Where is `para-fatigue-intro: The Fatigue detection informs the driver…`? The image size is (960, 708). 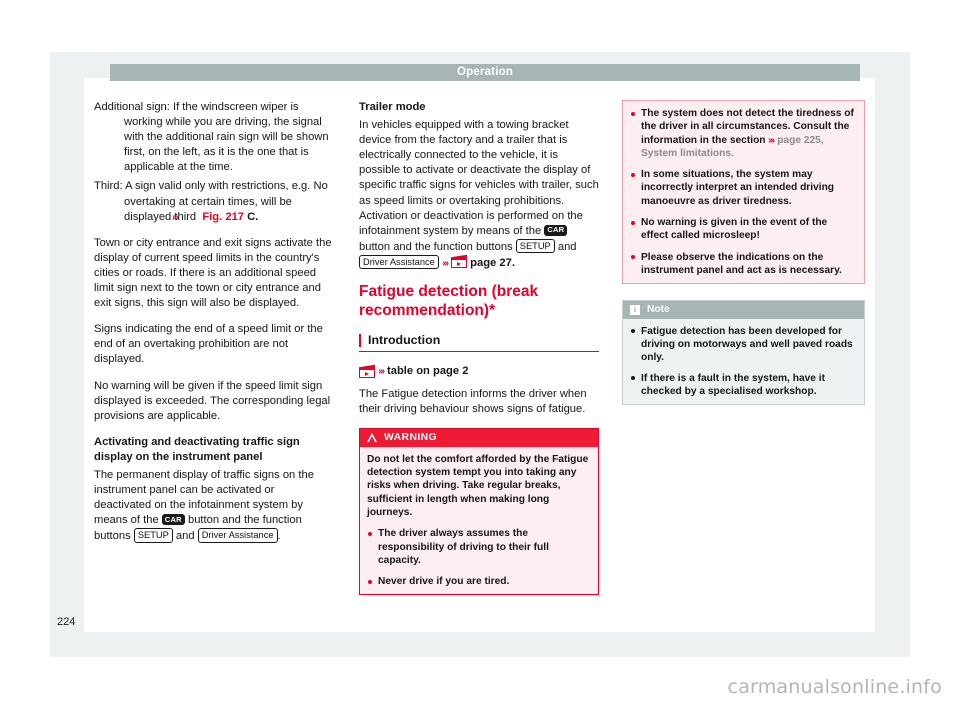 para-fatigue-intro: The Fatigue detection informs the driver… is located at coordinates (473, 402).